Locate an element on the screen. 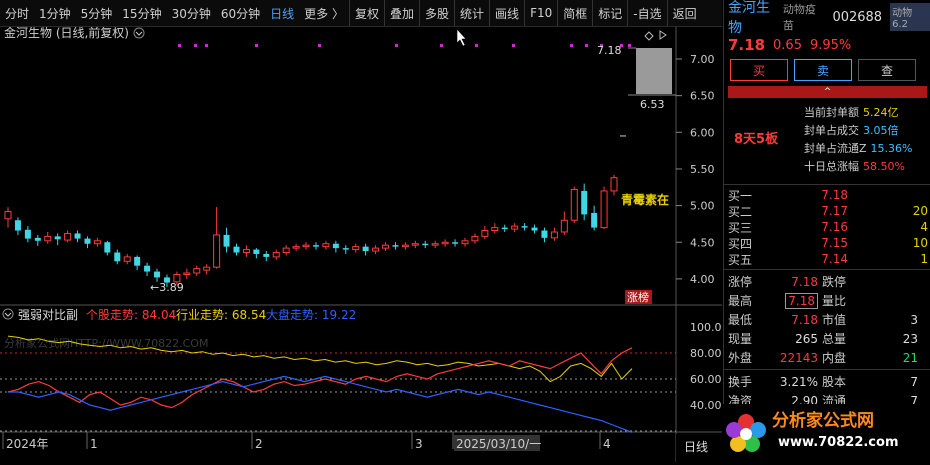  toolbar-action-4: 画线 is located at coordinates (506, 13).